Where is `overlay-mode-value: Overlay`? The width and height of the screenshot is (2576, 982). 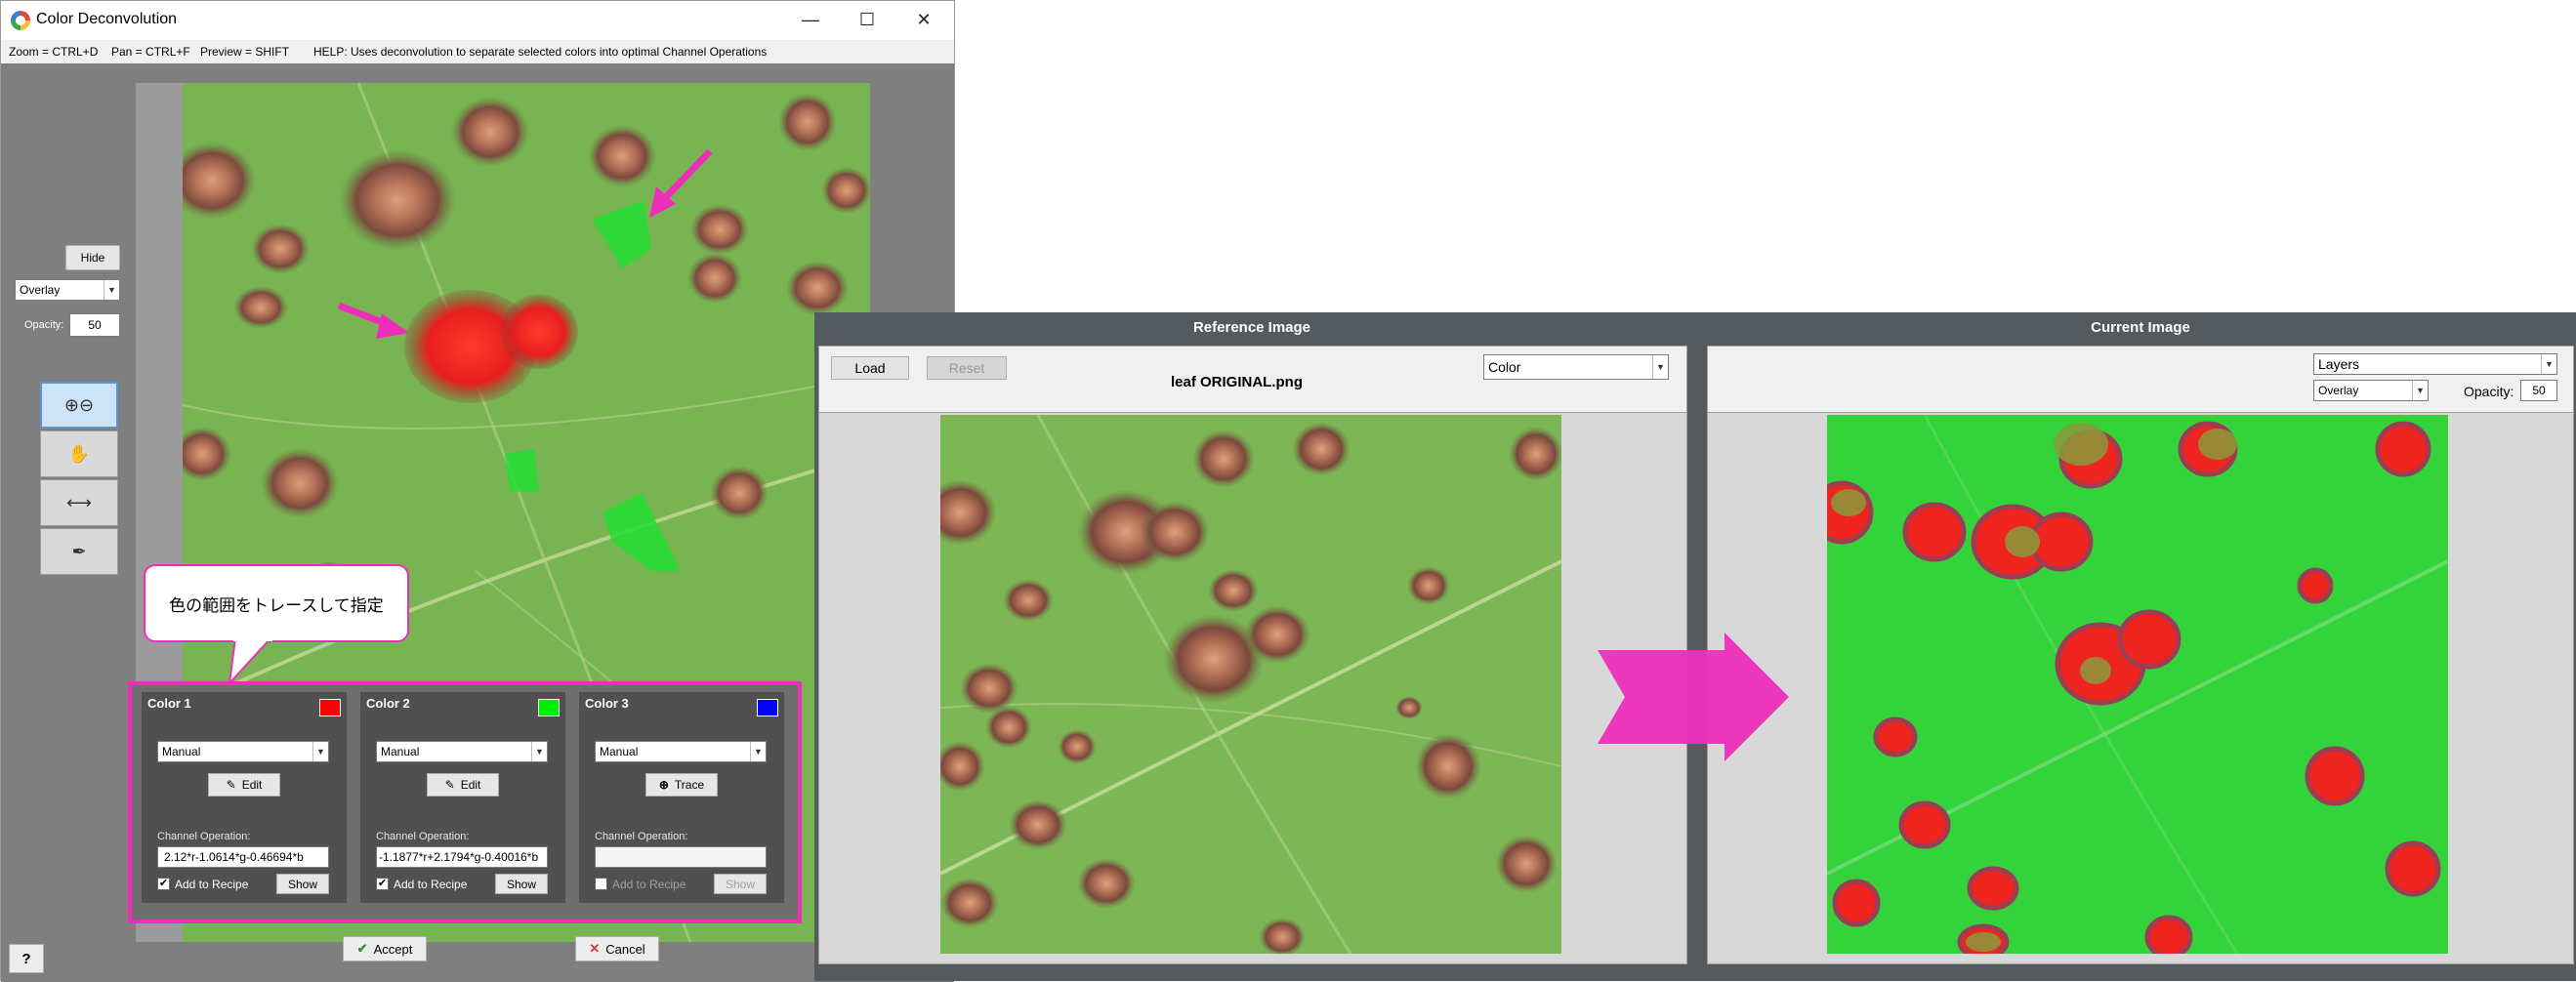 overlay-mode-value: Overlay is located at coordinates (40, 290).